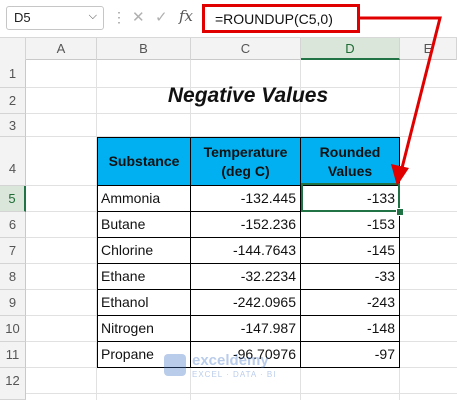 The height and width of the screenshot is (400, 457). What do you see at coordinates (144, 250) in the screenshot?
I see `cell-substance: Chlorine` at bounding box center [144, 250].